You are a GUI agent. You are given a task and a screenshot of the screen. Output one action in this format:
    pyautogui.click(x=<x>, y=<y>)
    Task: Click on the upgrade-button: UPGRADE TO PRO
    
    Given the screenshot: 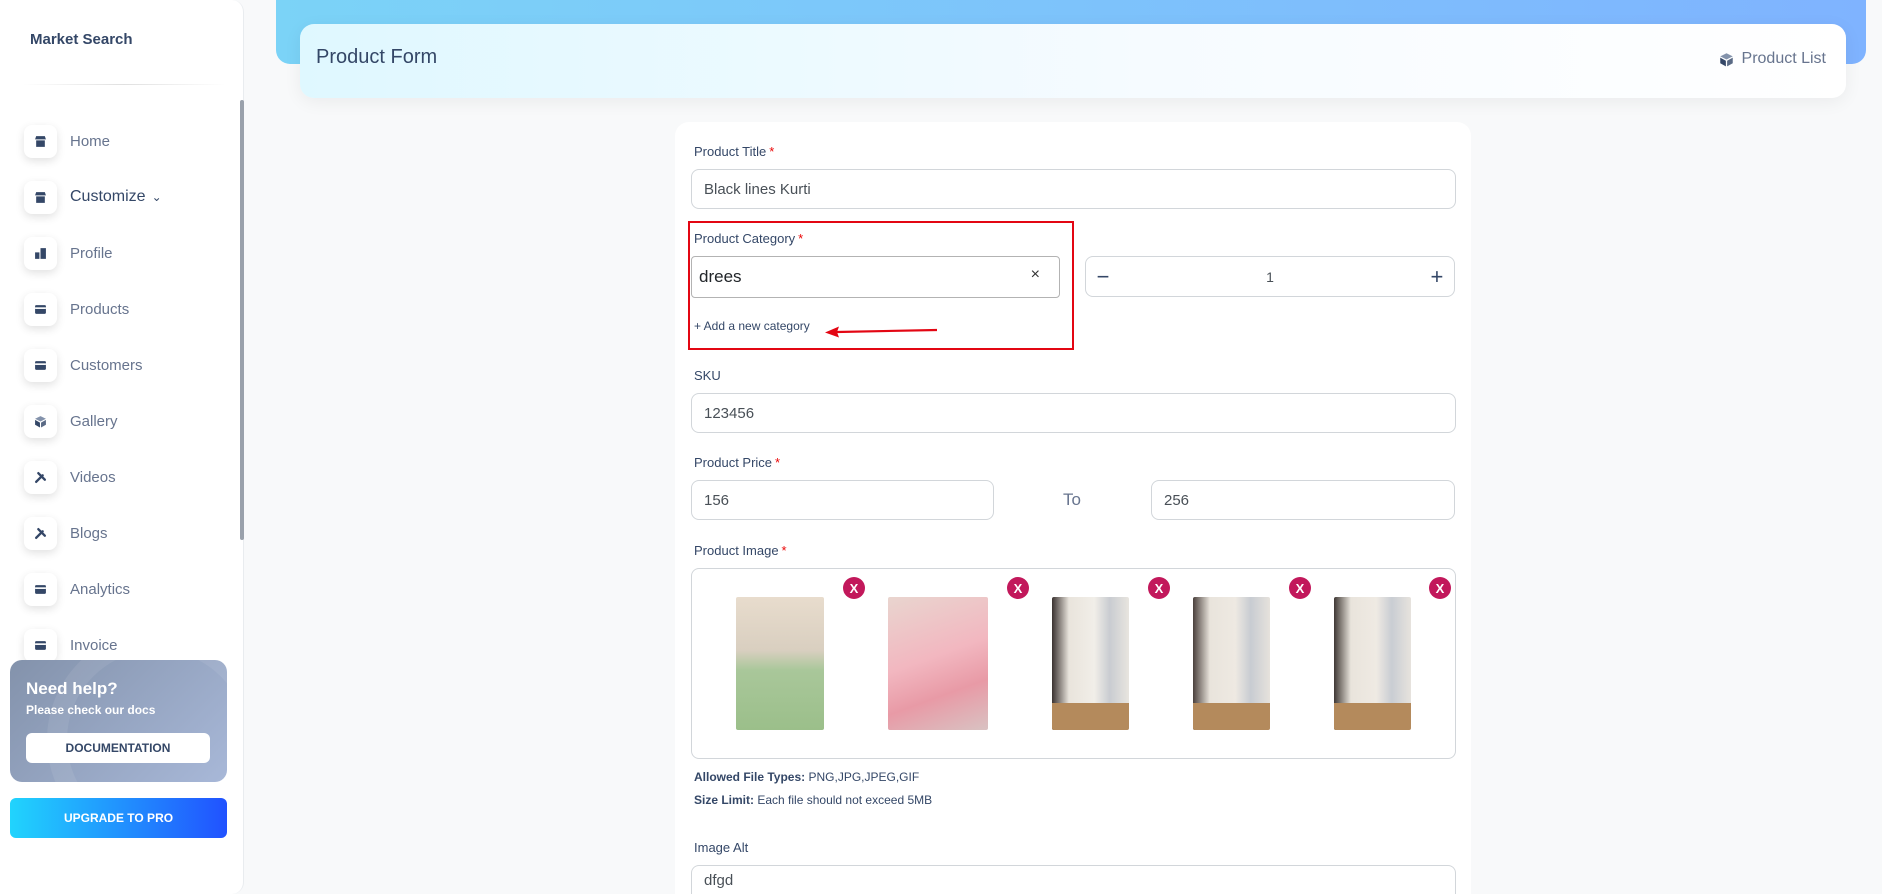 What is the action you would take?
    pyautogui.click(x=118, y=818)
    